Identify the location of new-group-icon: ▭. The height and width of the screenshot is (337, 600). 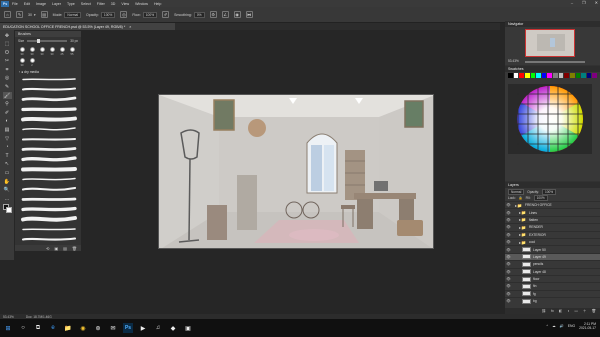
(575, 311).